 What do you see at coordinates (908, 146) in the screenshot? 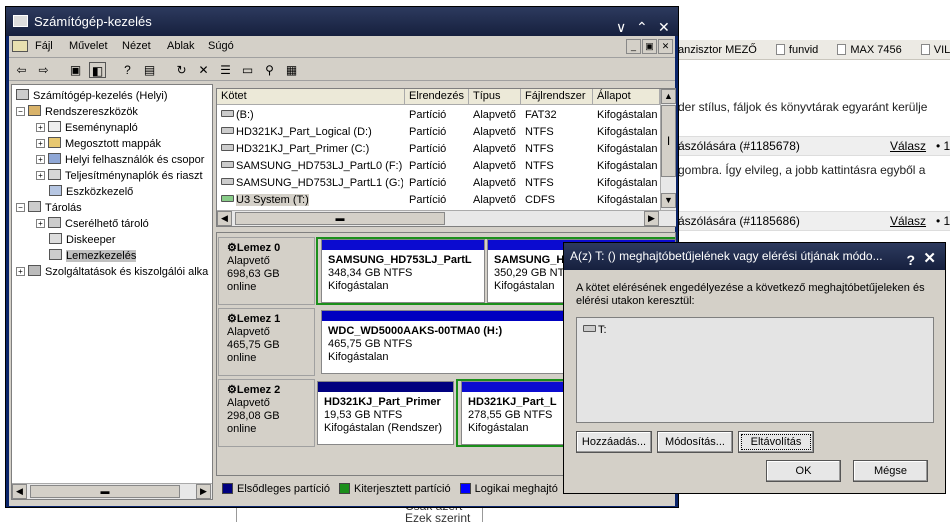
I see `reply-link-1: Válasz` at bounding box center [908, 146].